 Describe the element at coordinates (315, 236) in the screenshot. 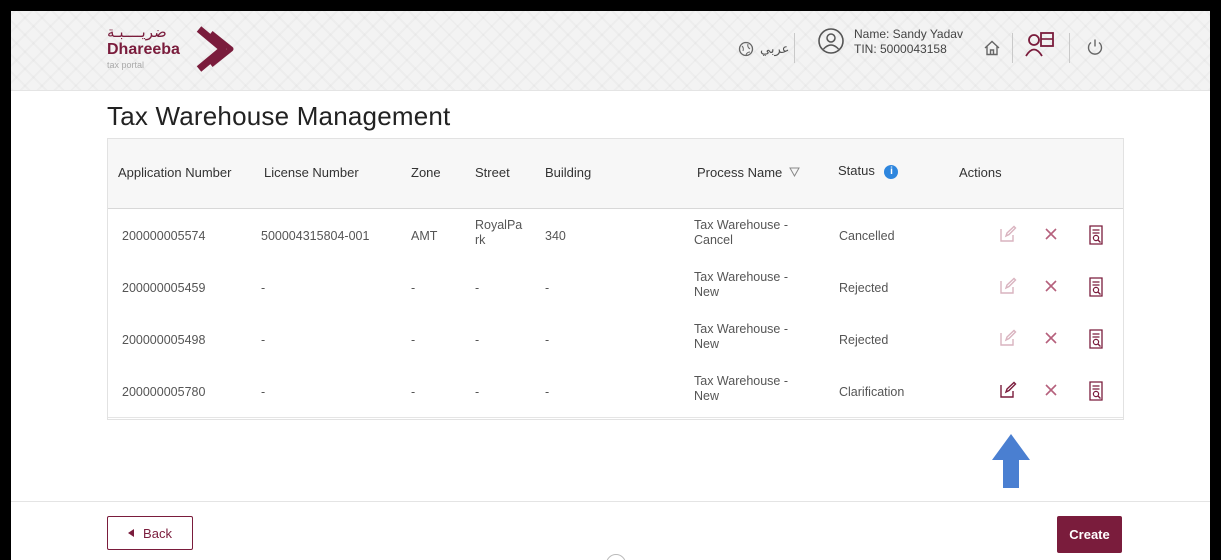

I see `cell-license-number: 500004315804-001` at that location.